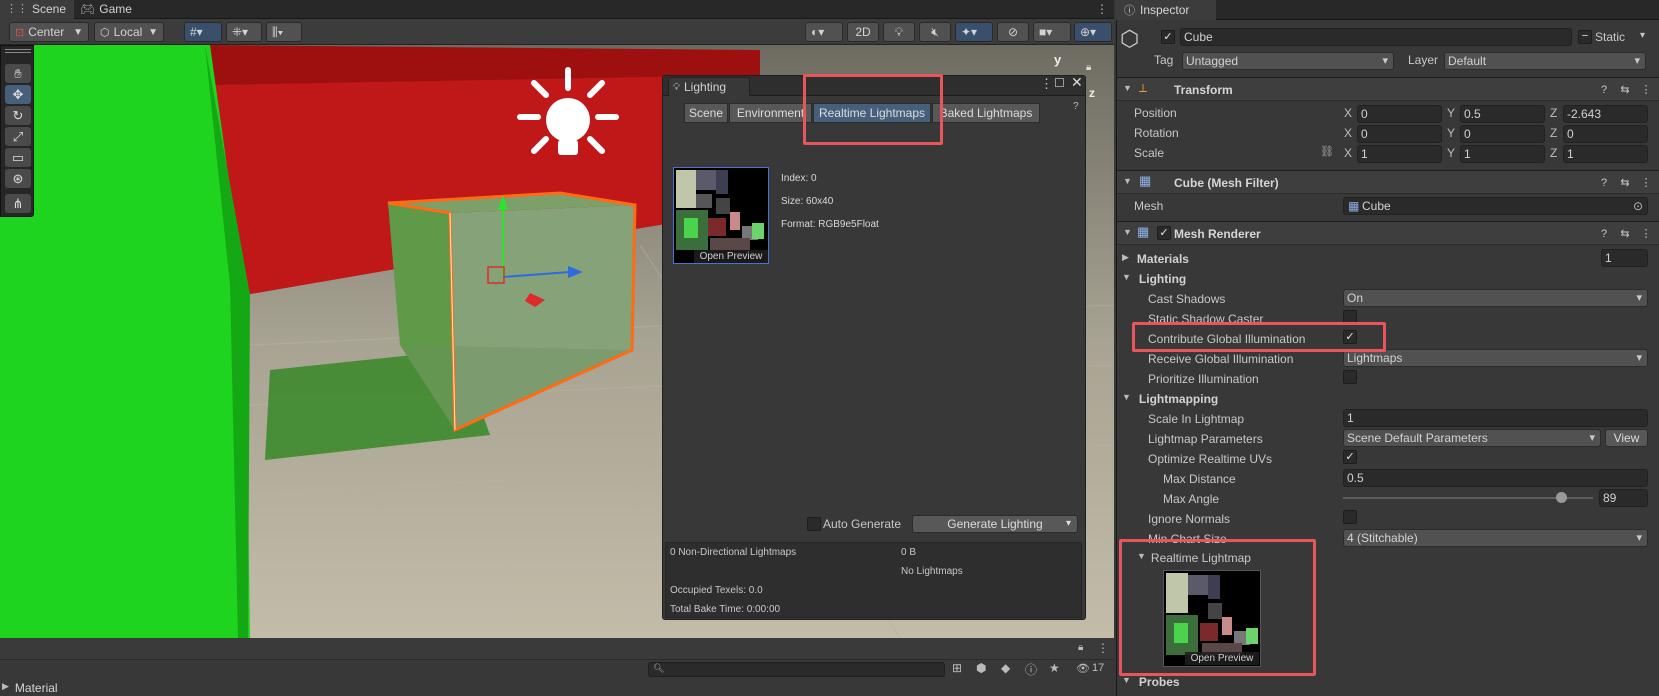 The height and width of the screenshot is (696, 1659). I want to click on label-filter-icon: ◆, so click(1005, 668).